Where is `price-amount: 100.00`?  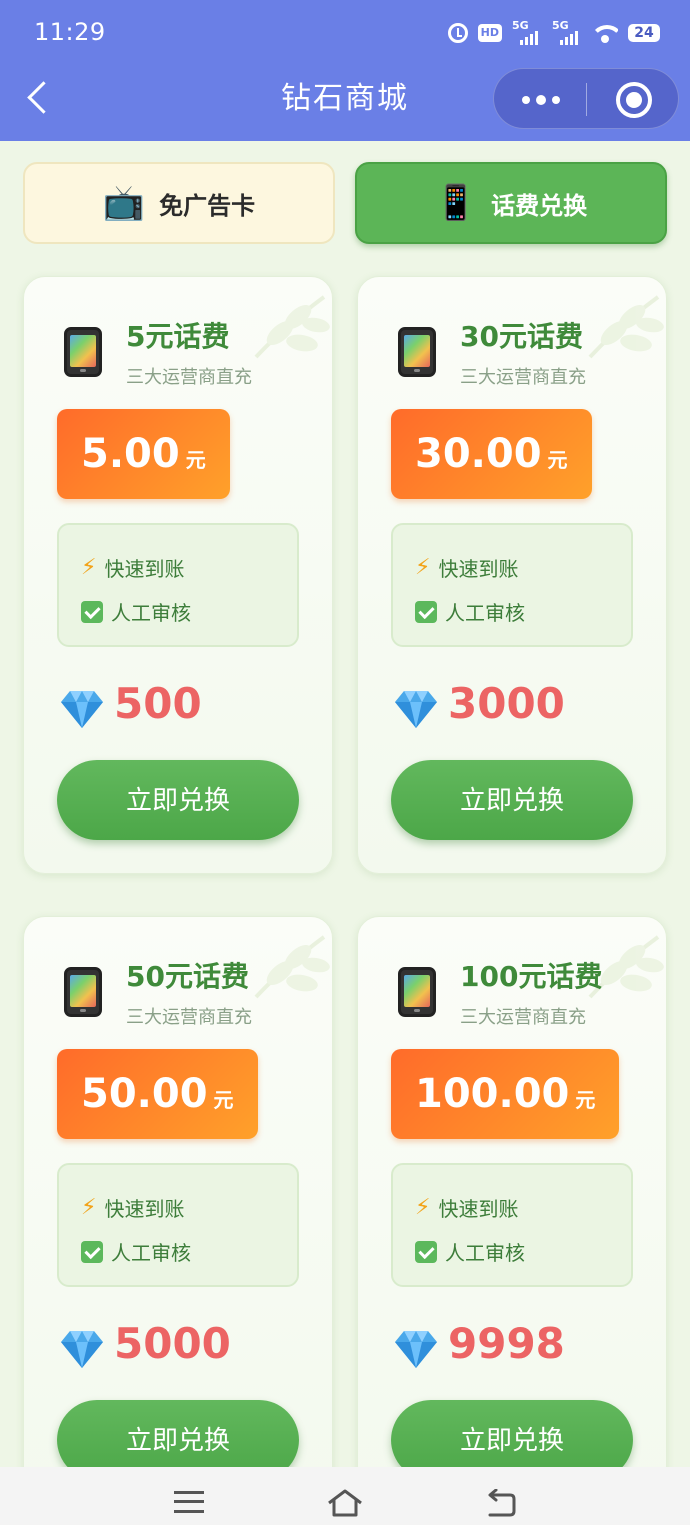
price-amount: 100.00 is located at coordinates (492, 1094).